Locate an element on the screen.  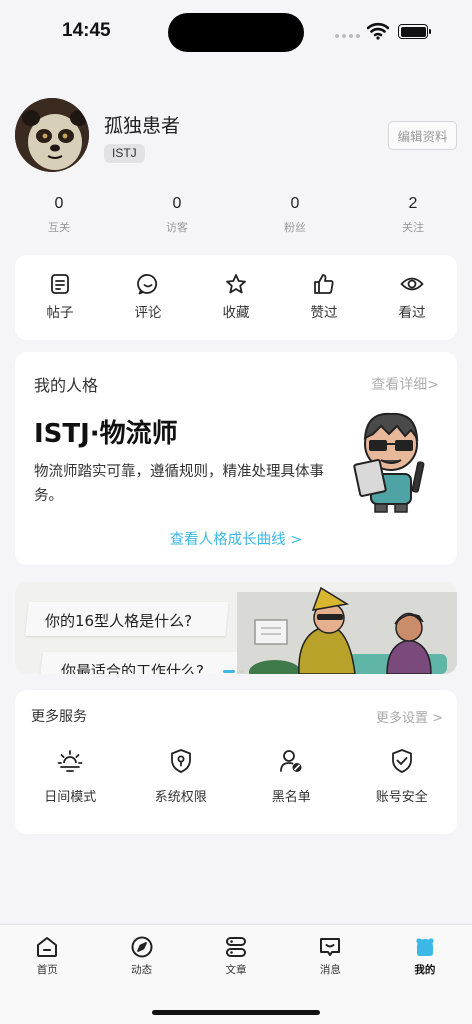
shield-lock-icon is located at coordinates (180, 761).